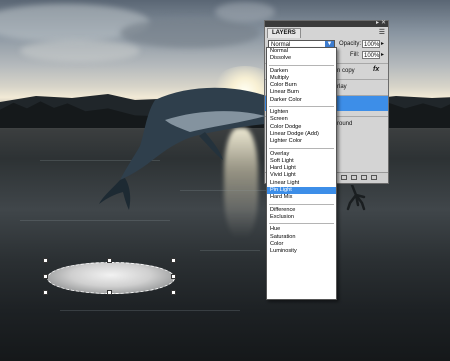 This screenshot has height=361, width=450. Describe the element at coordinates (356, 198) in the screenshot. I see `hand-layer` at that location.